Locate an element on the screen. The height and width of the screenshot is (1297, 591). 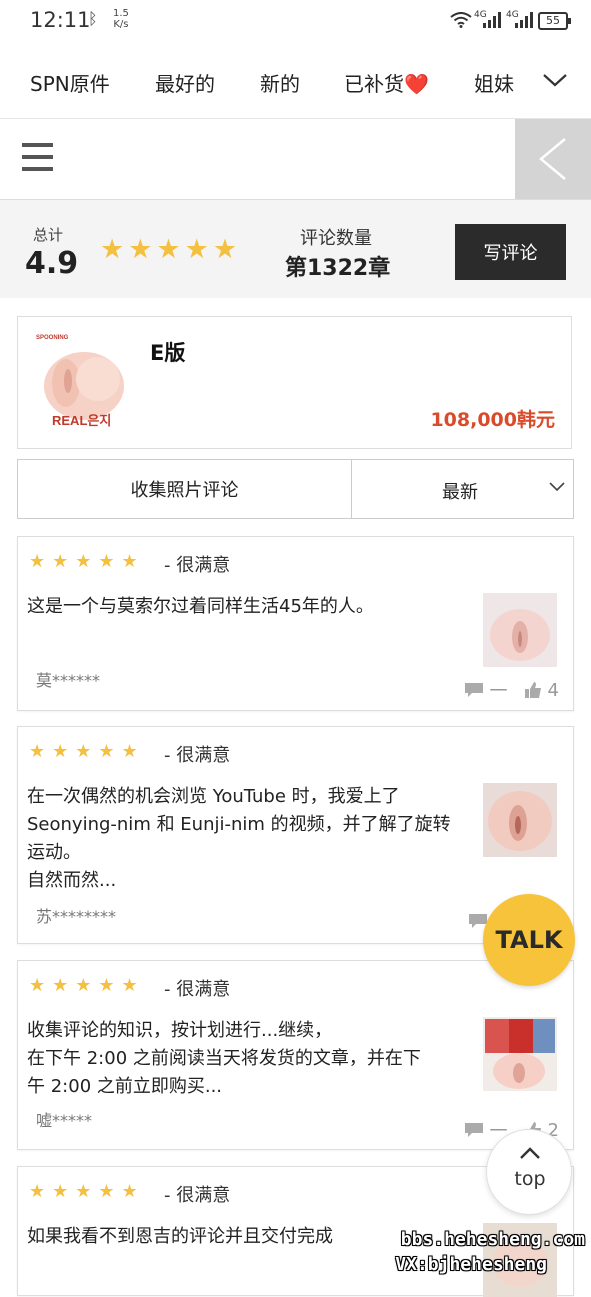
like-count: 4 is located at coordinates (553, 690).